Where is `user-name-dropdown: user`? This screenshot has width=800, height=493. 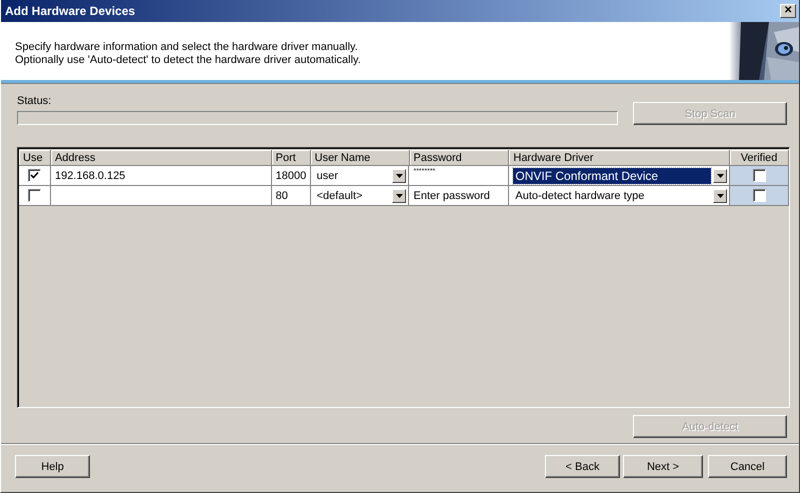
user-name-dropdown: user is located at coordinates (327, 175).